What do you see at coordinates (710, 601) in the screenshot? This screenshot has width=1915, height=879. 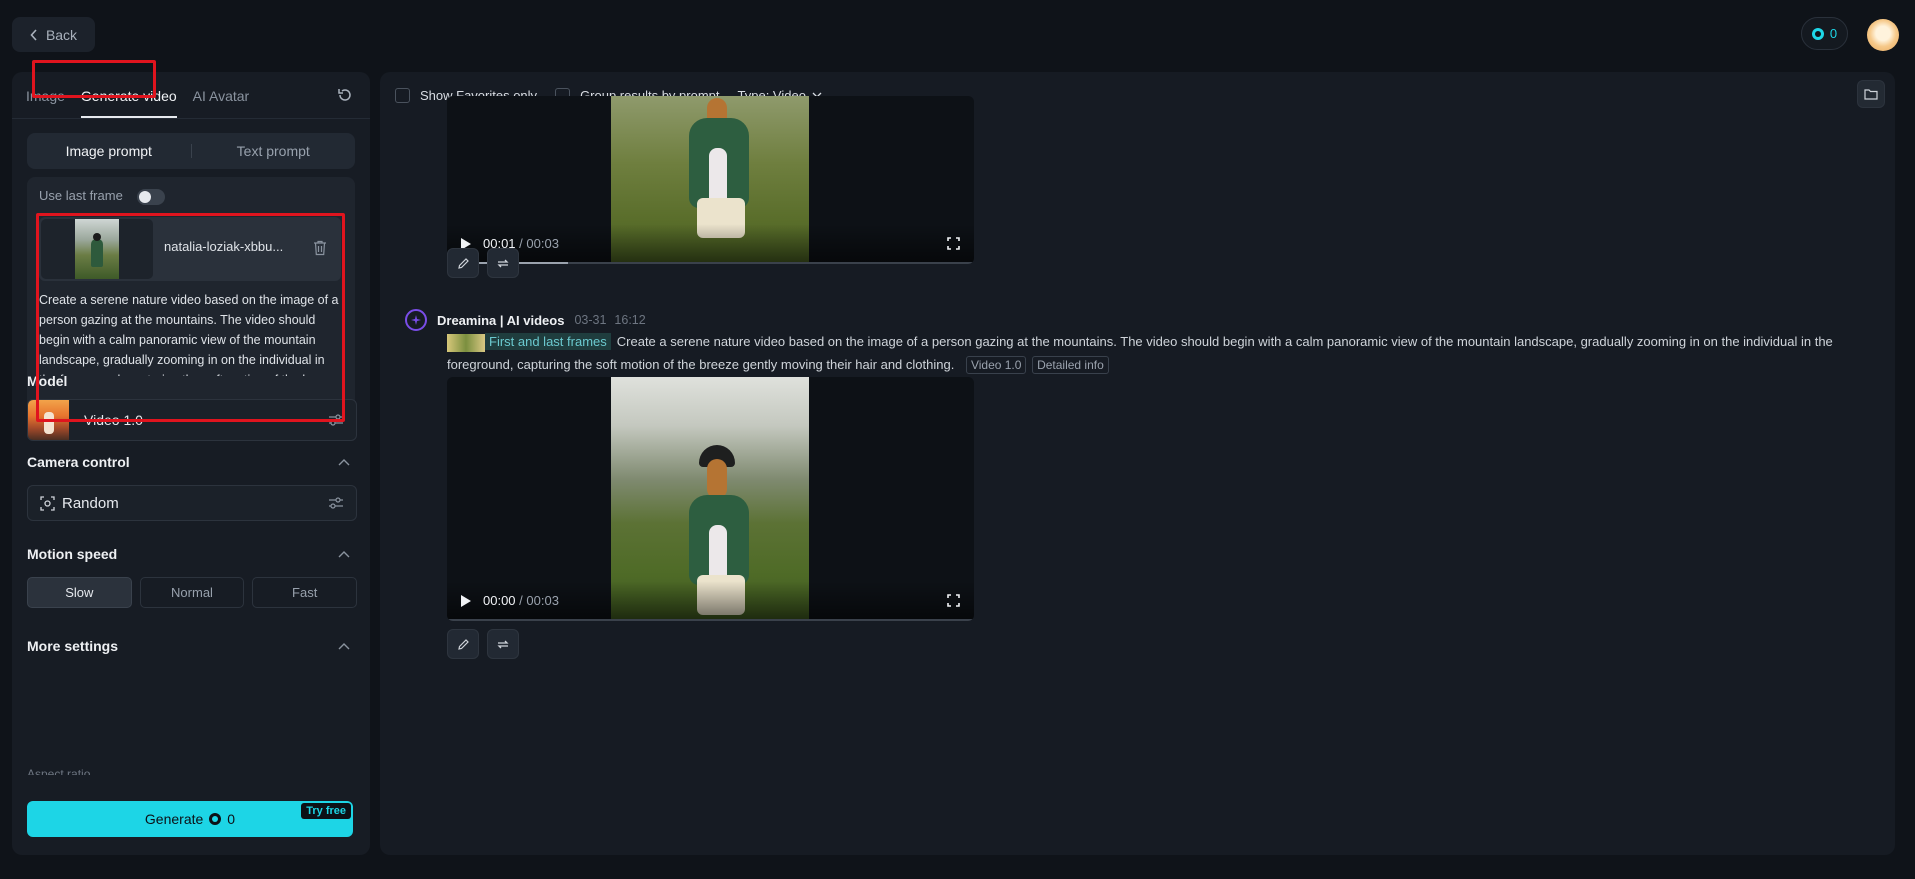 I see `video-controls-2: 00:00 / 00:03` at bounding box center [710, 601].